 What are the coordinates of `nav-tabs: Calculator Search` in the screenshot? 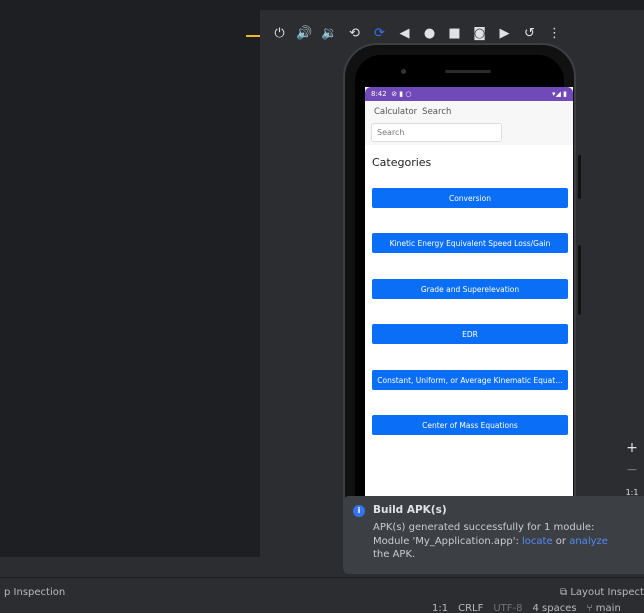 It's located at (412, 112).